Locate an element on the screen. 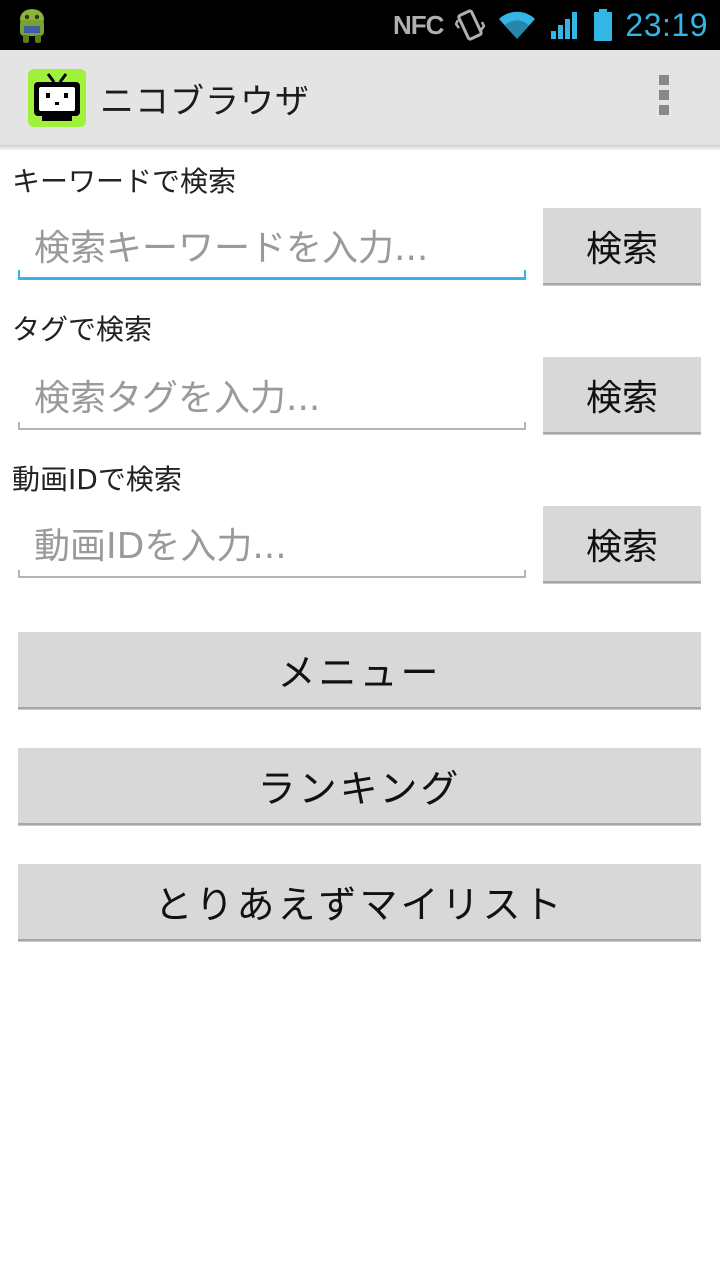  video-id-search-field is located at coordinates (272, 548).